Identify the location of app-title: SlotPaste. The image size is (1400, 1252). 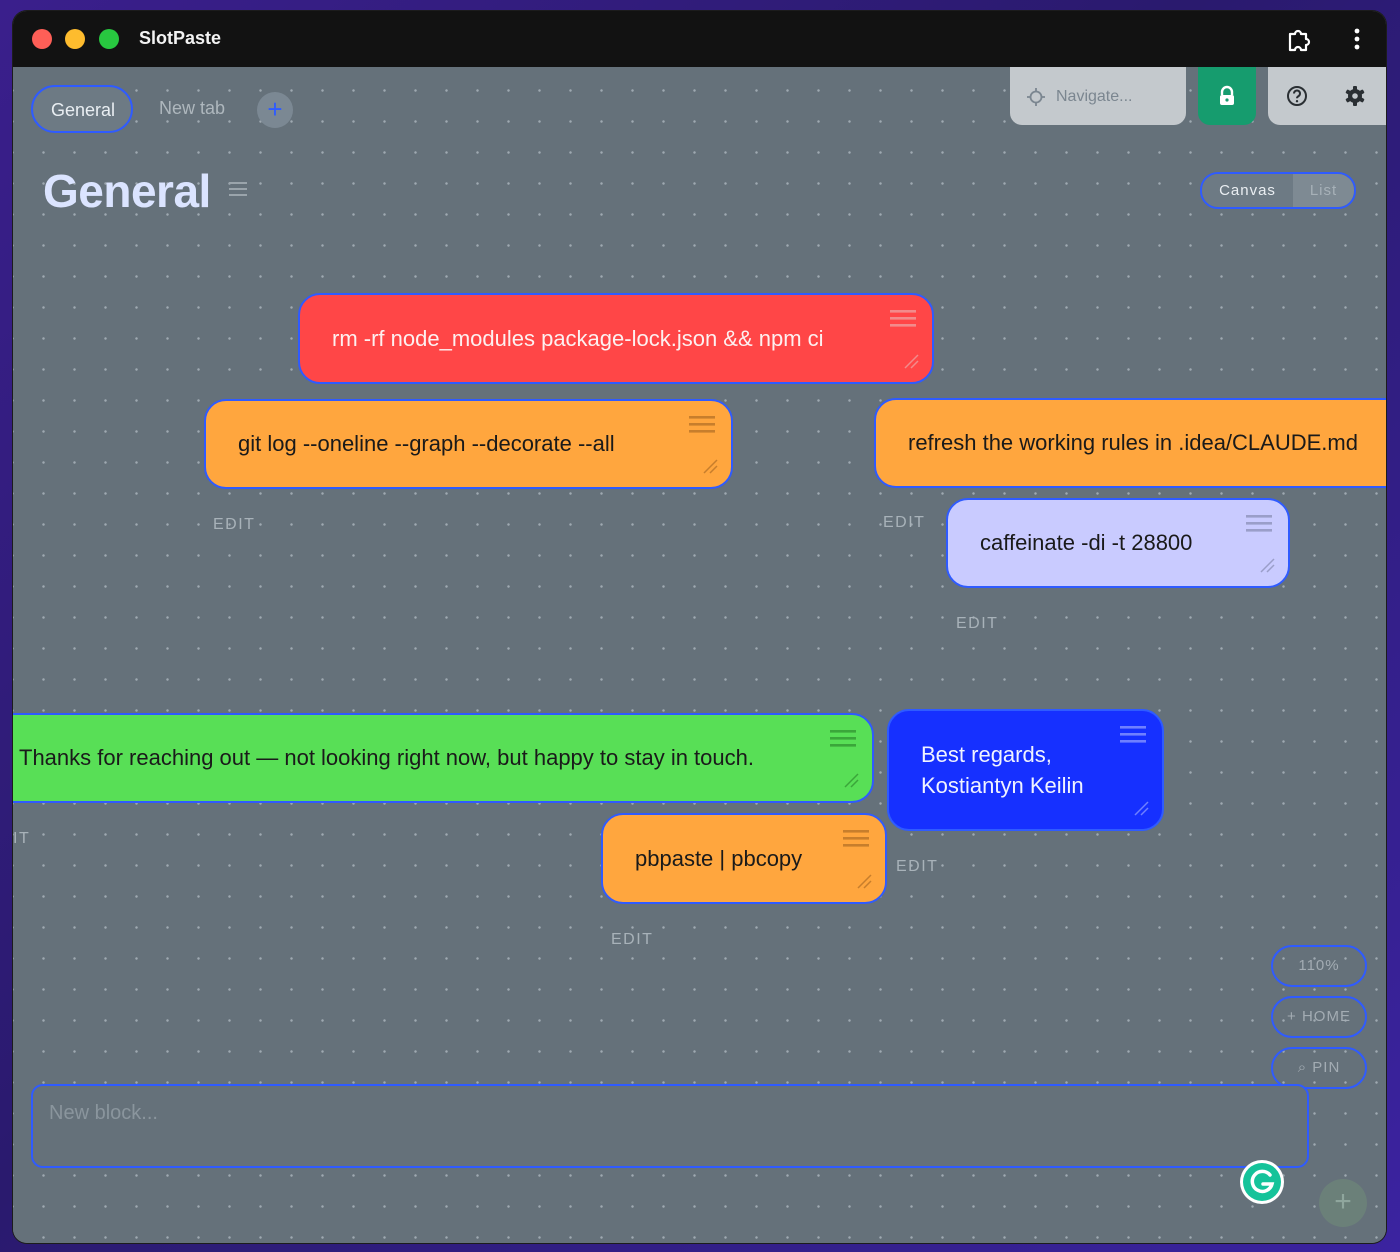
(180, 38).